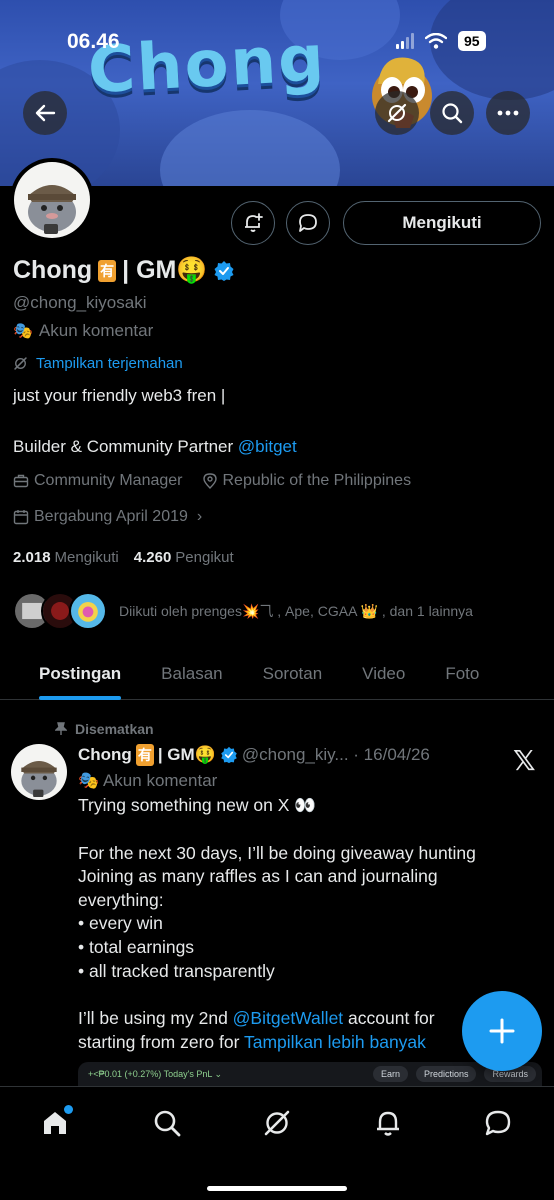 The image size is (554, 1200). Describe the element at coordinates (144, 755) in the screenshot. I see `post-name-emoji-box: 有` at that location.